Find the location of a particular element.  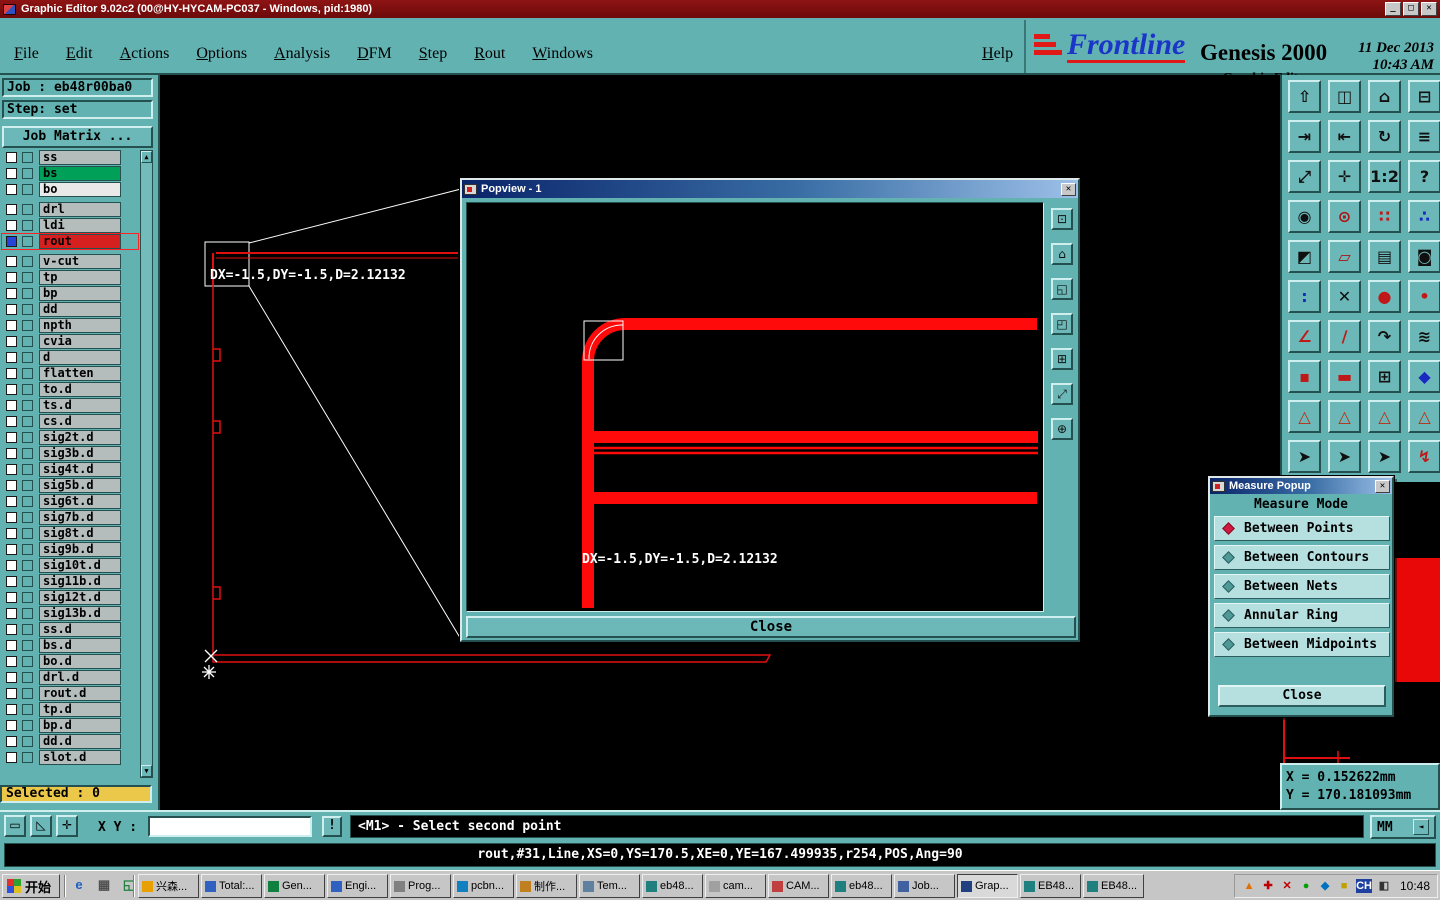

layer-name-button: dd.d is located at coordinates (80, 741).